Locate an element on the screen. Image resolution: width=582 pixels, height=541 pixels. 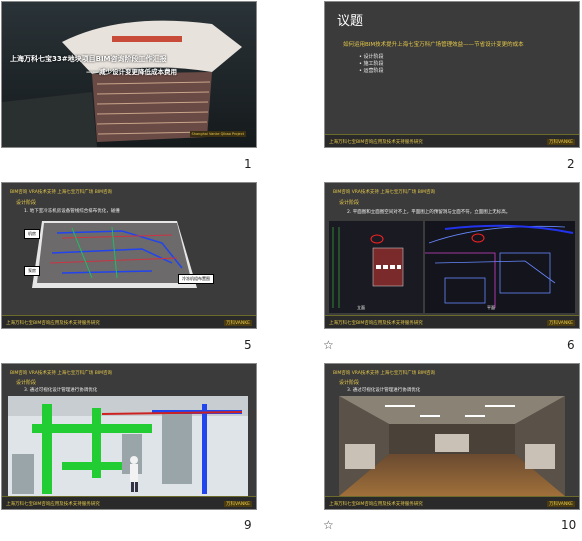
slide-number-2: 2 is located at coordinates (571, 164).